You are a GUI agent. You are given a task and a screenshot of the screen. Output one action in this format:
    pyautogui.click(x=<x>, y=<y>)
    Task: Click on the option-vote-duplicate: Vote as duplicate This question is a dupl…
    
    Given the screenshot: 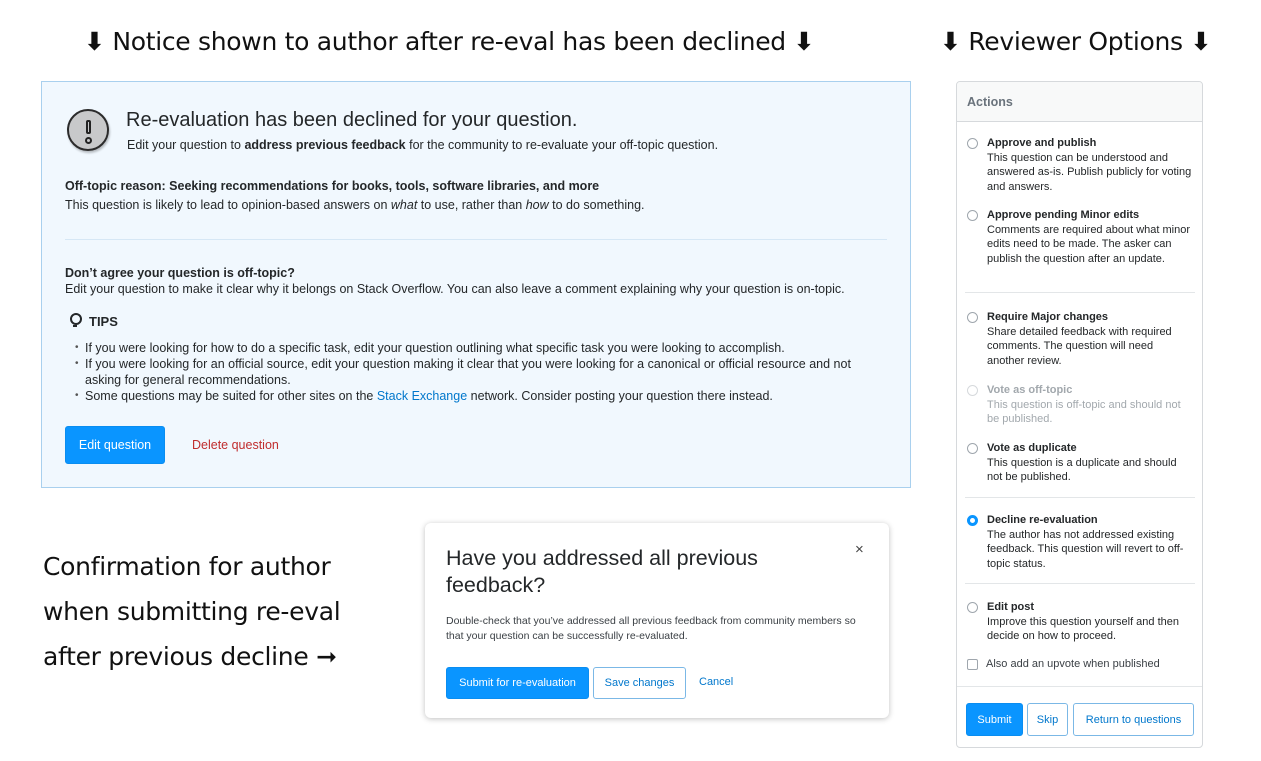 What is the action you would take?
    pyautogui.click(x=1079, y=463)
    